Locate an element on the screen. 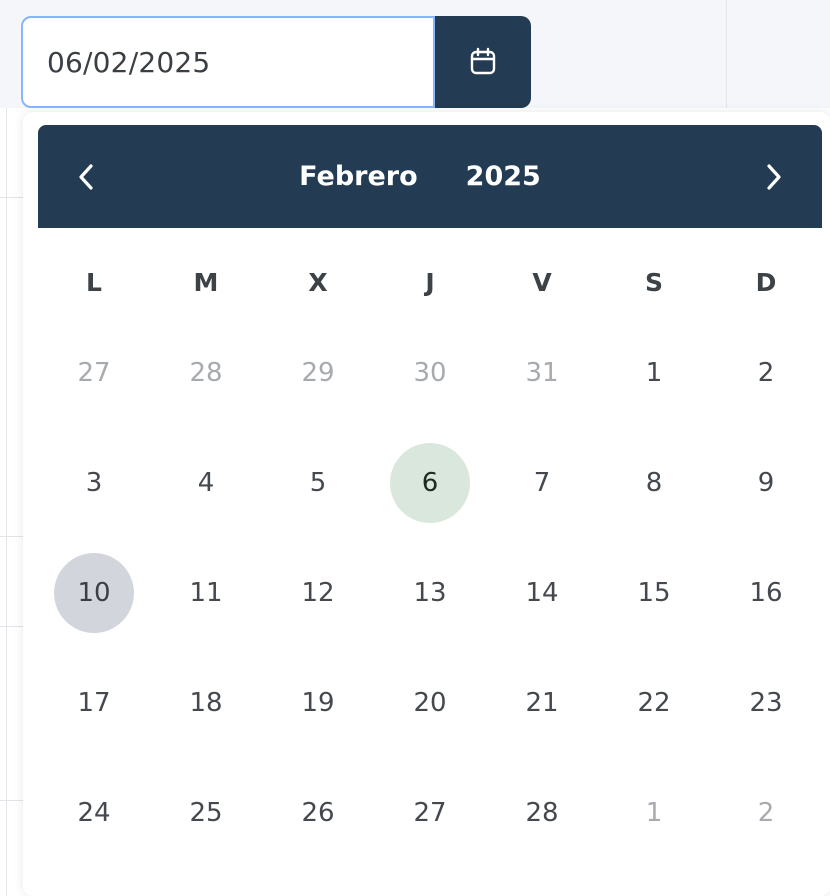 This screenshot has width=830, height=896. date-input: 06/02/2025 is located at coordinates (228, 62).